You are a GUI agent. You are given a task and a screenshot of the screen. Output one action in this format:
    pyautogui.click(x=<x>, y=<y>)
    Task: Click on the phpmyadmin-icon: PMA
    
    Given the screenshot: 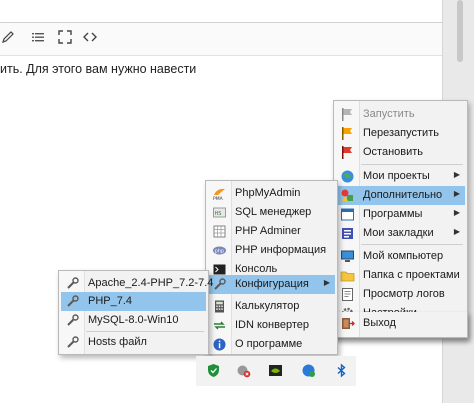 What is the action you would take?
    pyautogui.click(x=219, y=194)
    